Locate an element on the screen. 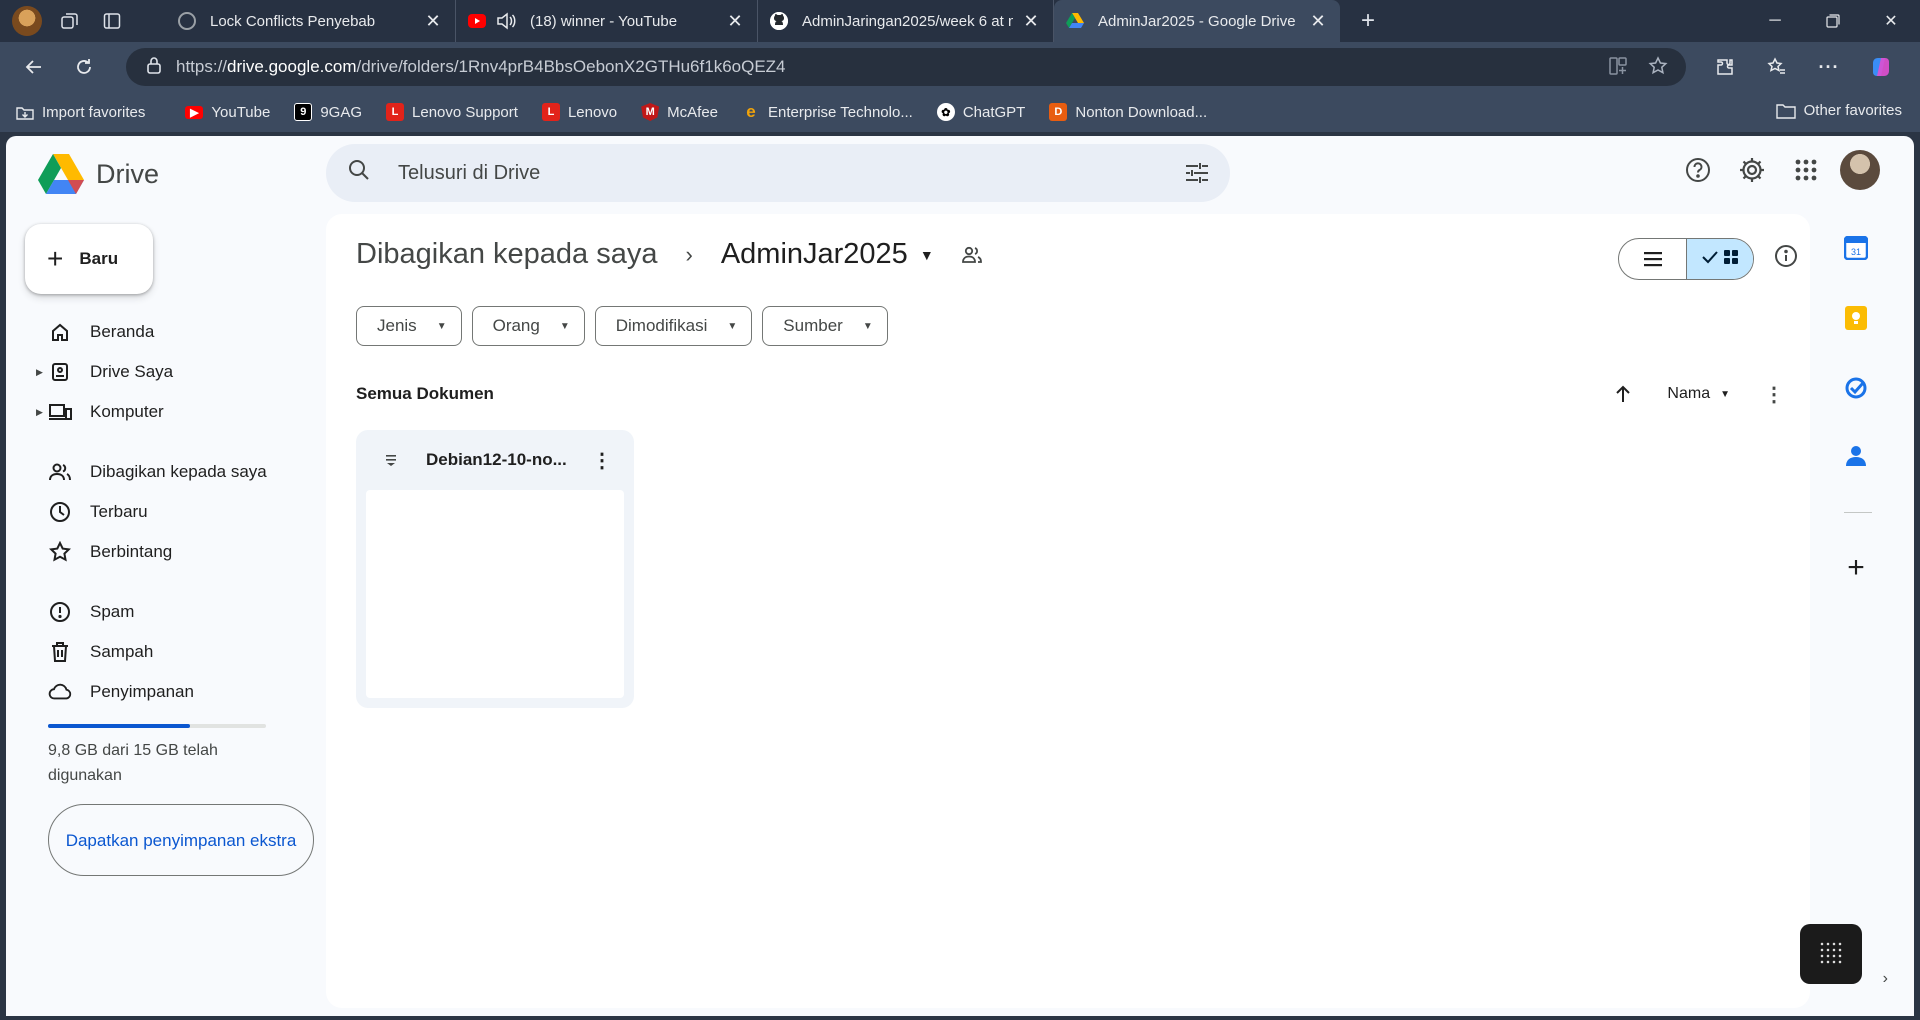  sidebar-item-spam: Spam is located at coordinates (166, 612).